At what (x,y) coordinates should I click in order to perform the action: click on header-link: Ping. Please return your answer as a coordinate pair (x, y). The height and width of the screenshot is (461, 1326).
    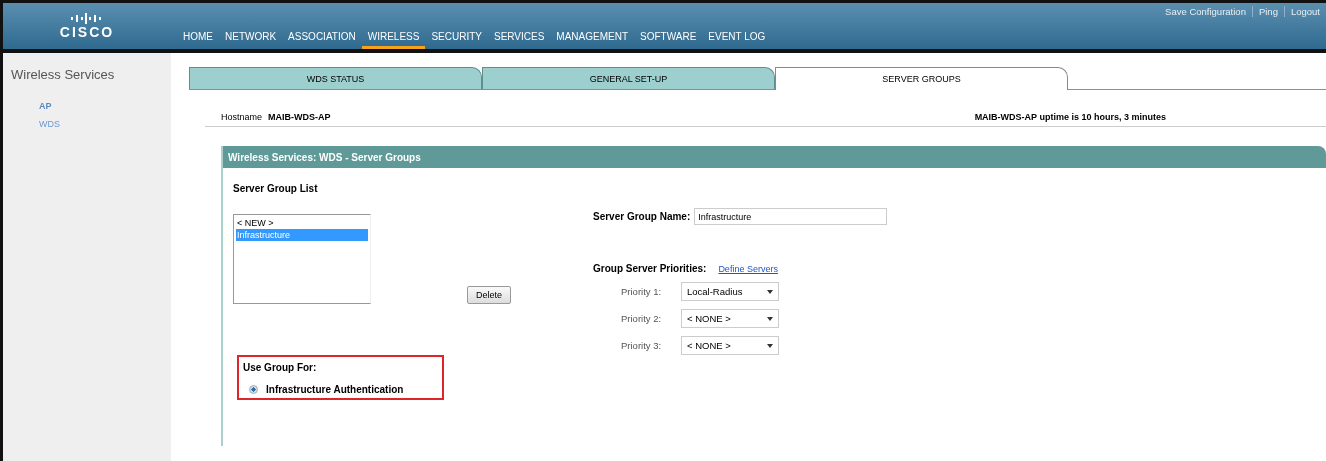
    Looking at the image, I should click on (1264, 11).